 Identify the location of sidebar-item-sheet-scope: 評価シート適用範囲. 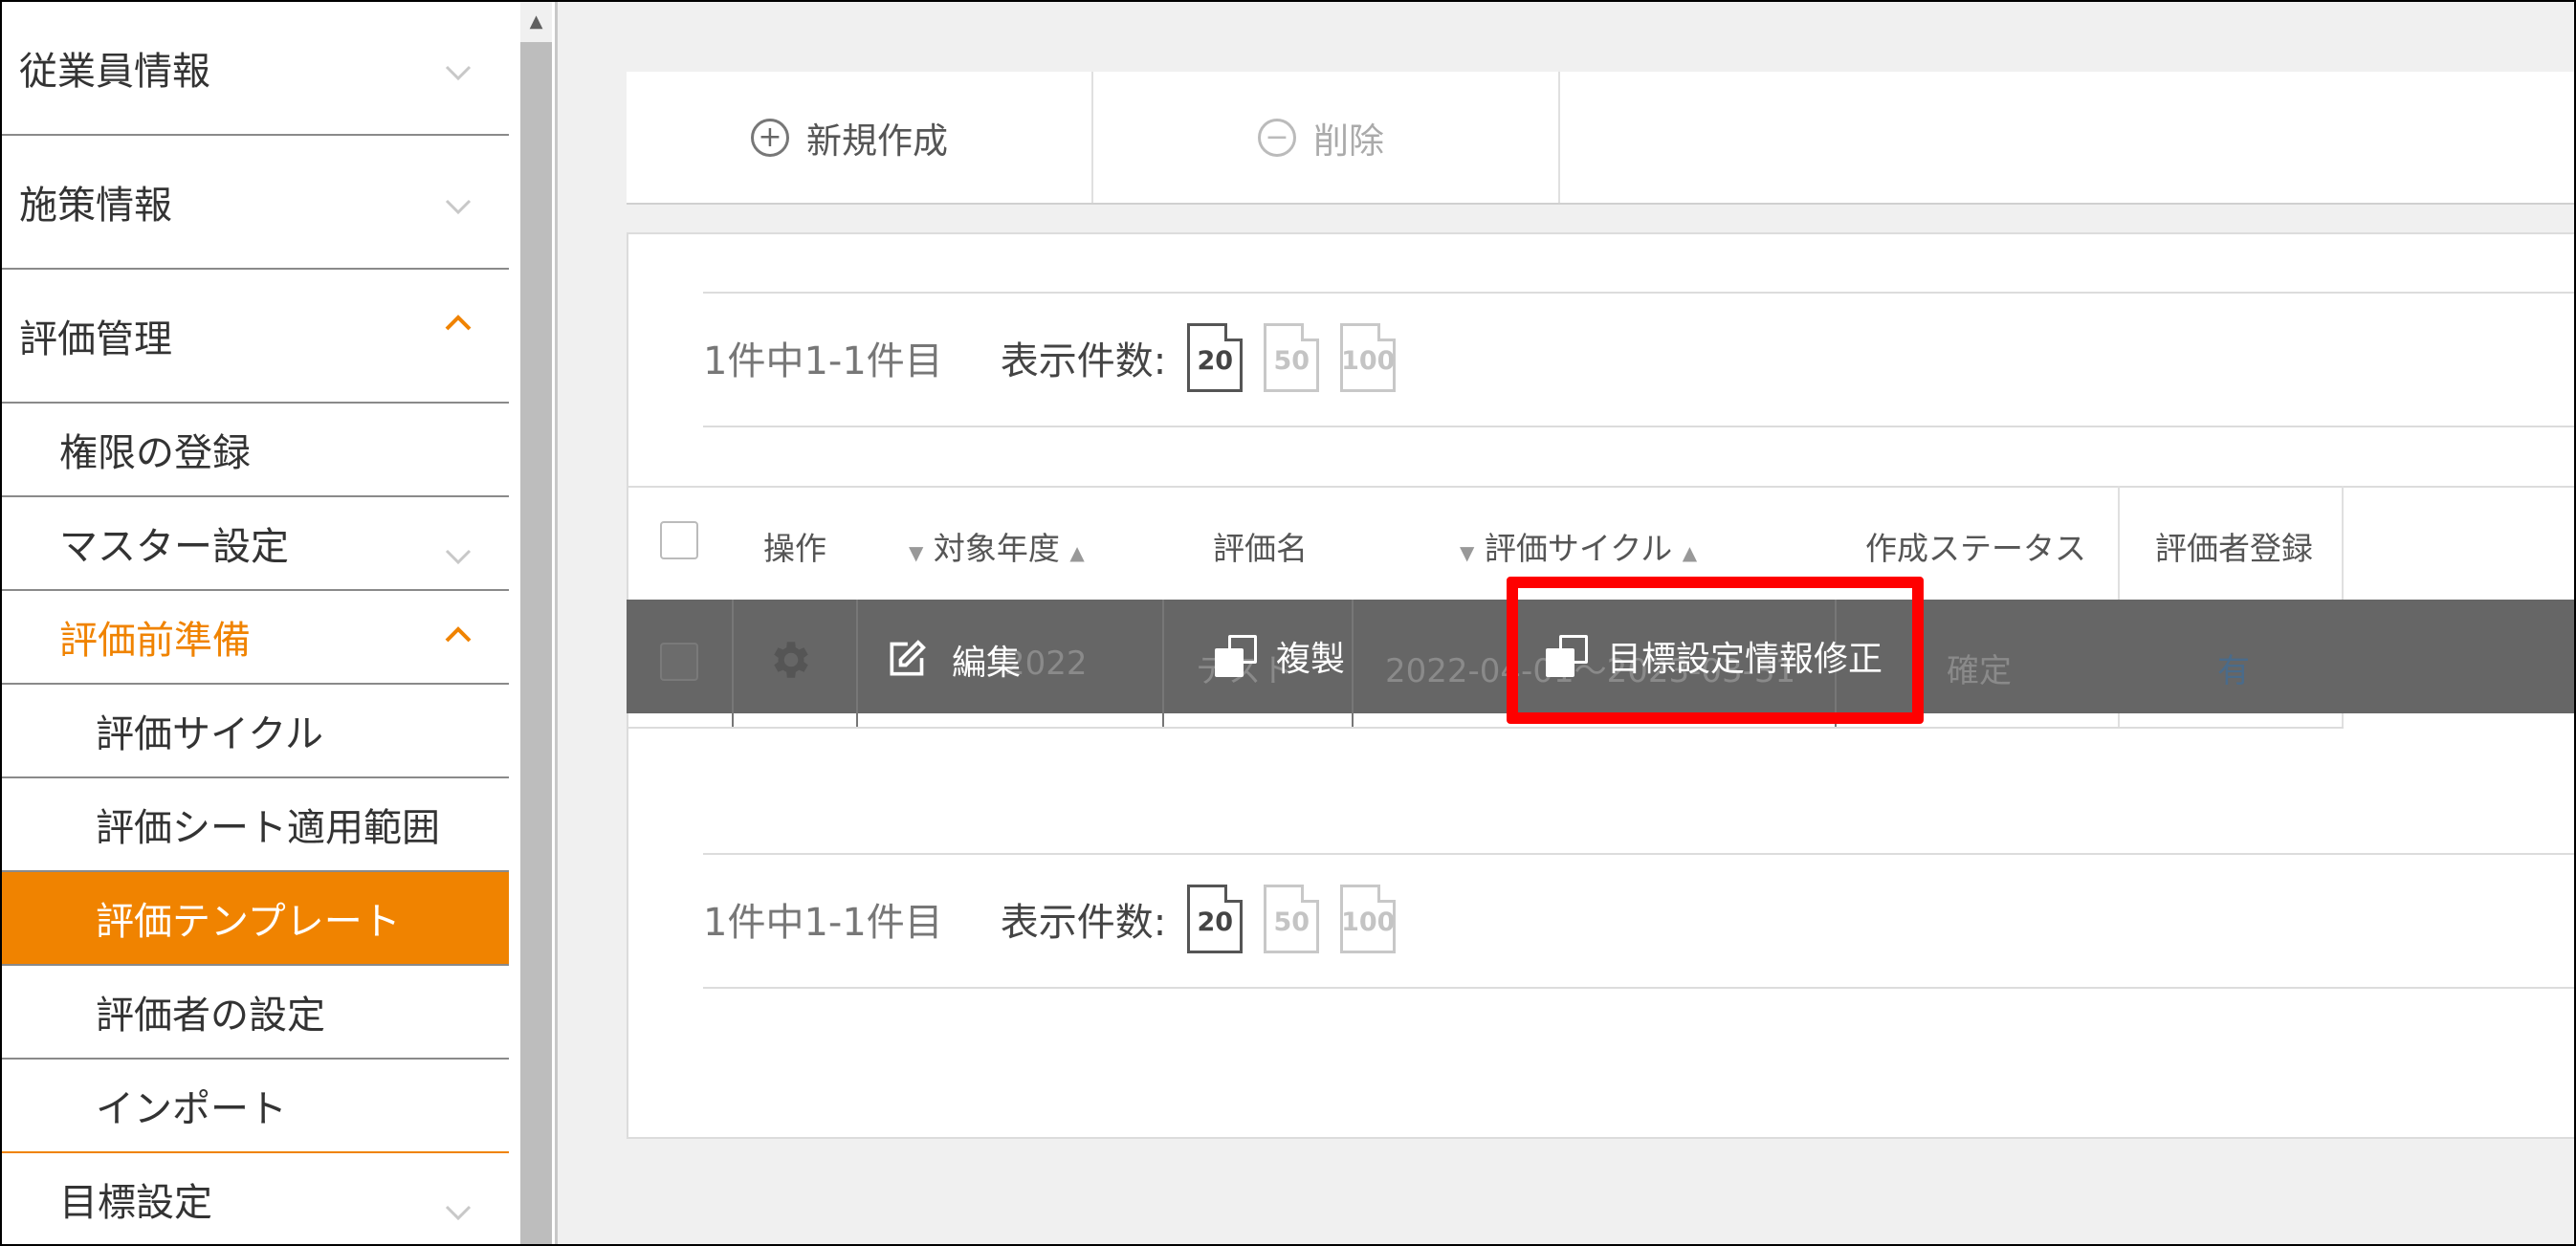
(255, 824).